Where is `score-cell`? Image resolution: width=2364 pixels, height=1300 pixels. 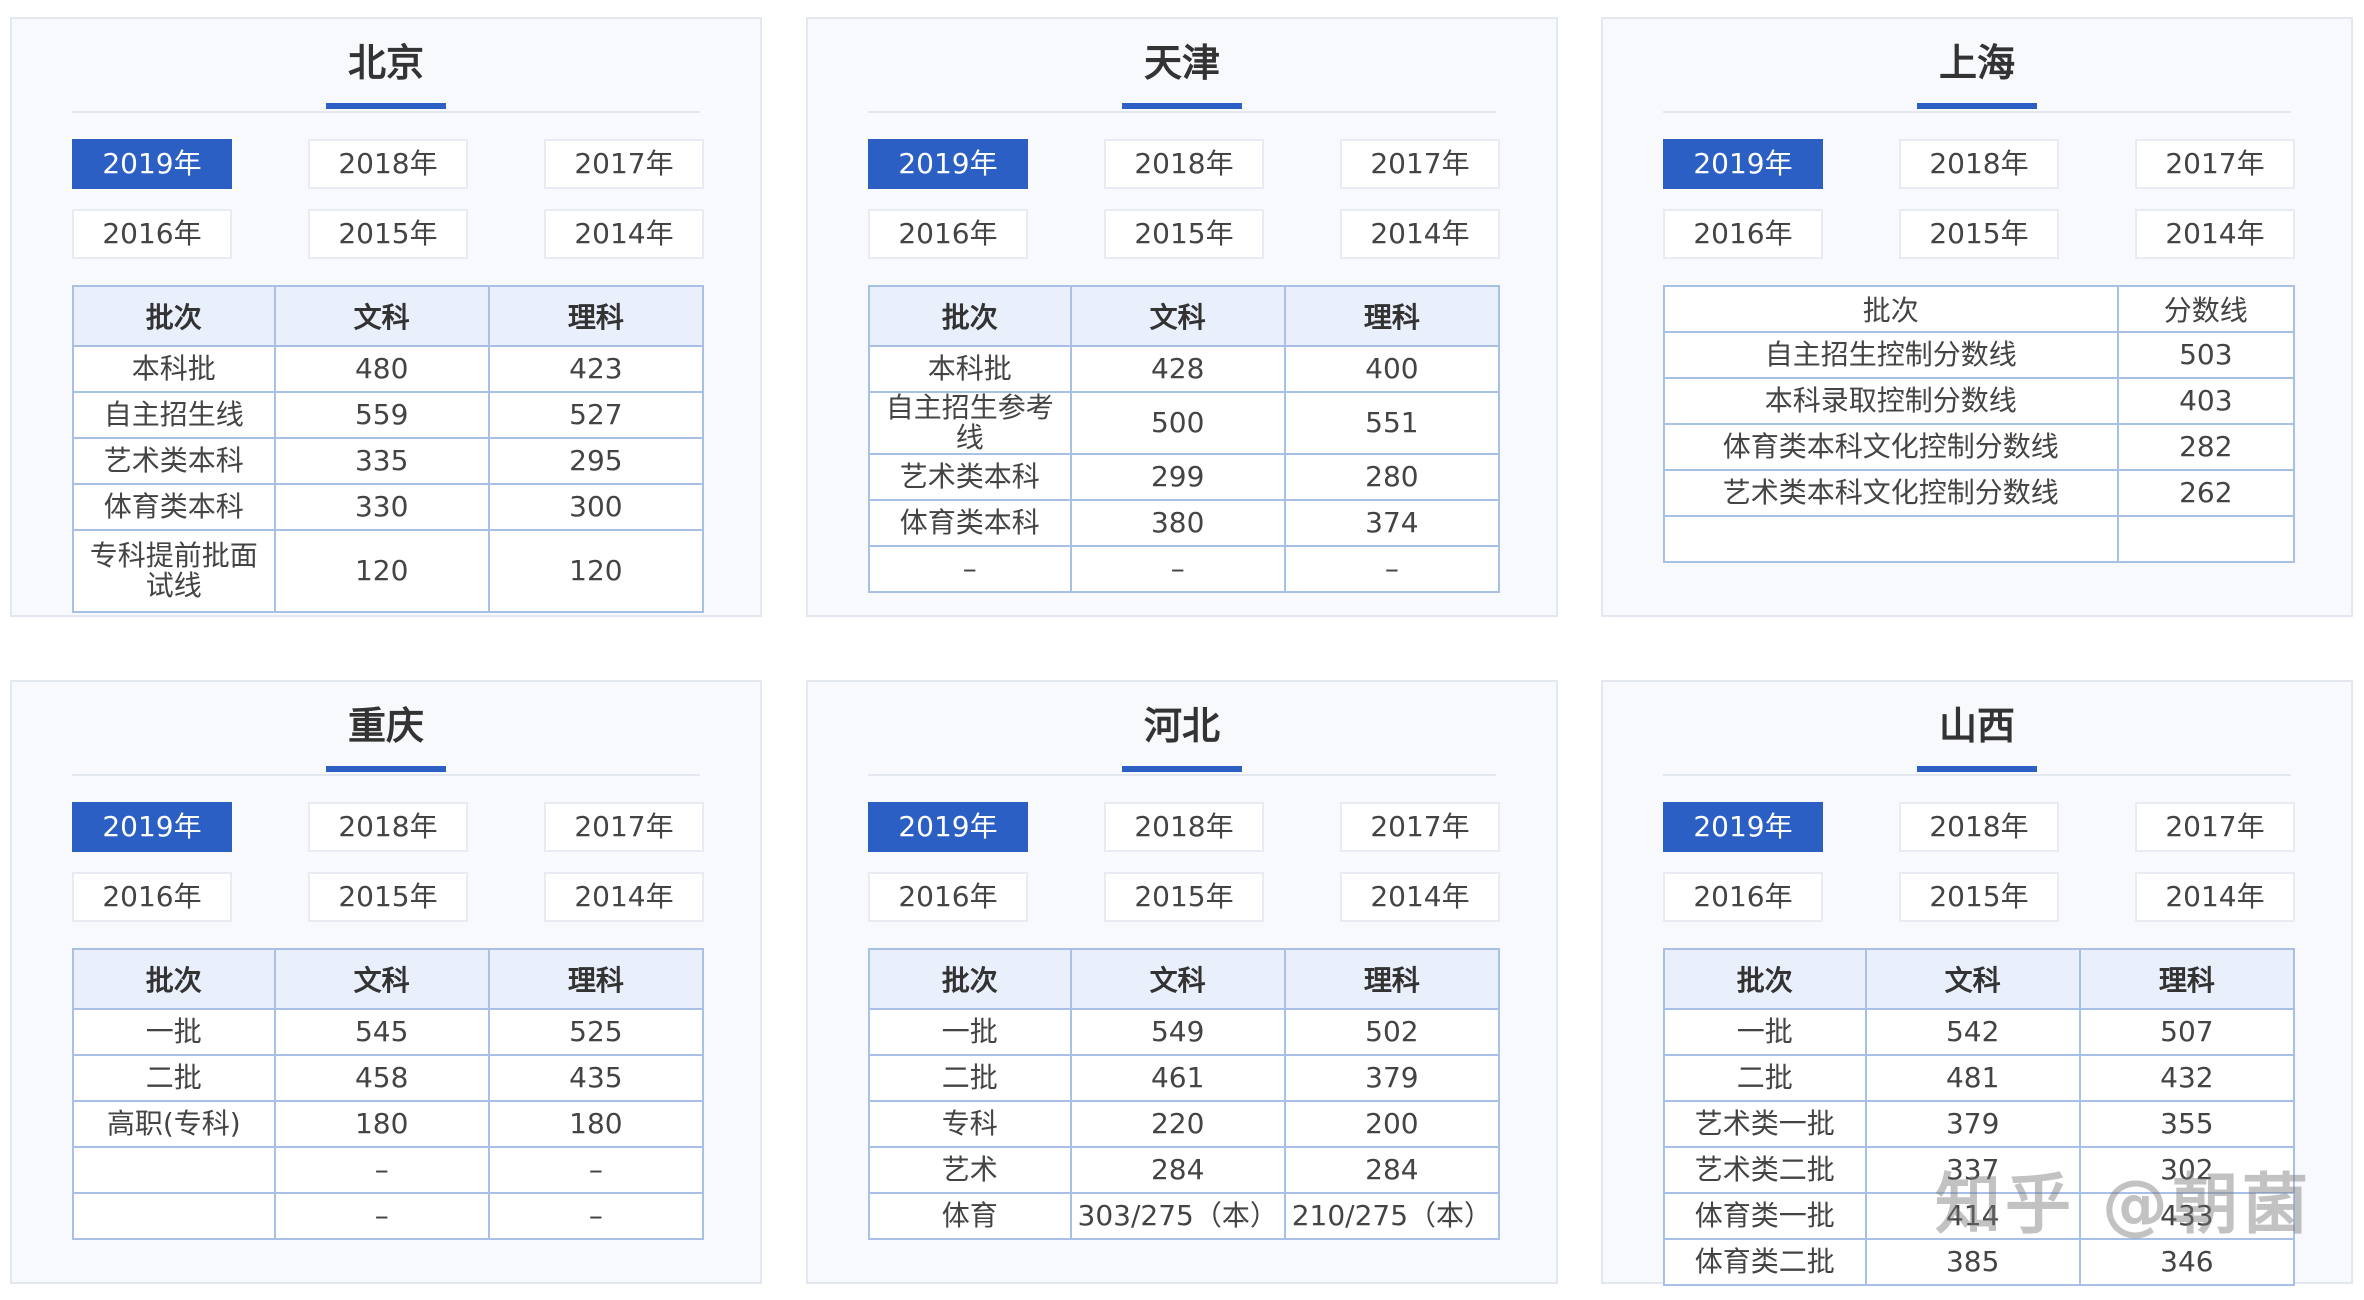
score-cell is located at coordinates (2206, 539).